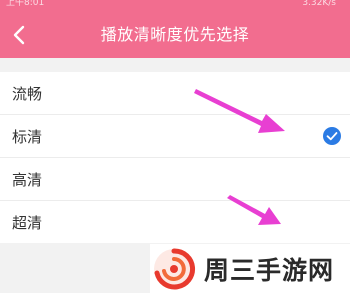  I want to click on option-label: 标清, so click(27, 136).